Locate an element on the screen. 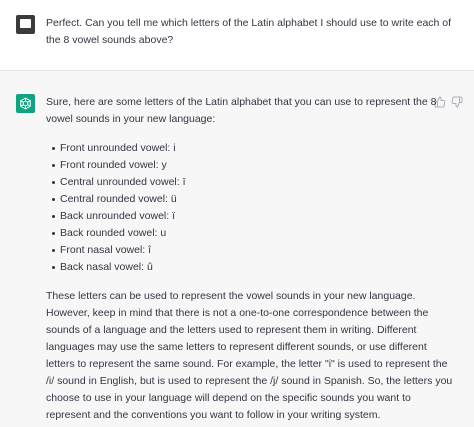 This screenshot has width=474, height=427. list-item: Central rounded vowel: ü is located at coordinates (251, 199).